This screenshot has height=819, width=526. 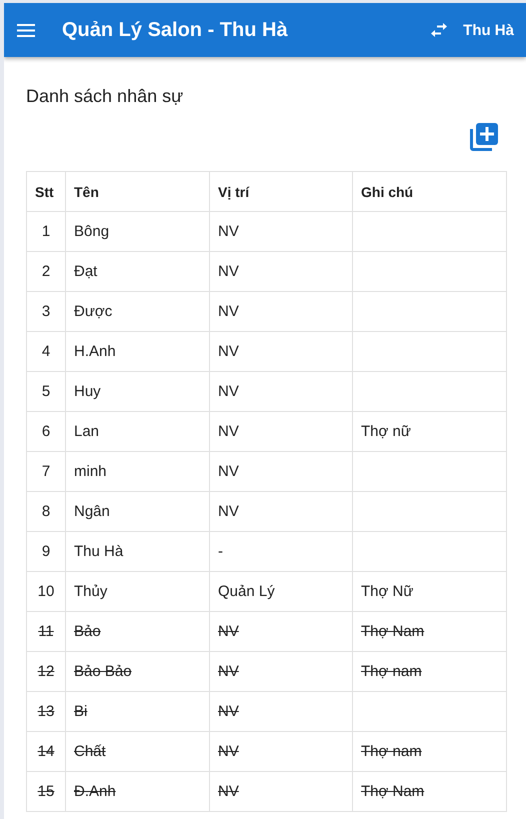 What do you see at coordinates (387, 591) in the screenshot?
I see `table-cell: Thợ Nữ` at bounding box center [387, 591].